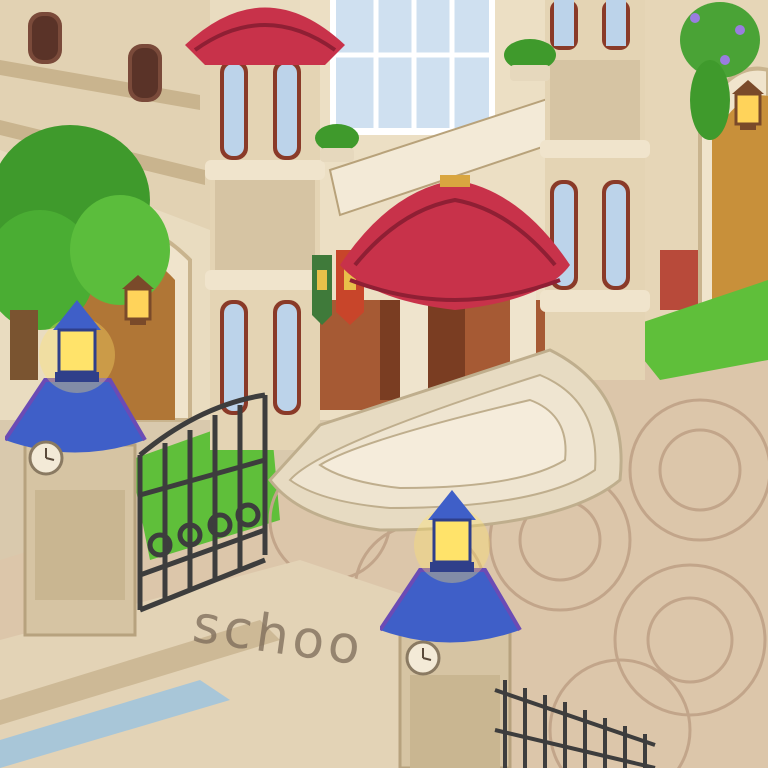 The width and height of the screenshot is (768, 768). I want to click on iron-gate, so click(202, 502).